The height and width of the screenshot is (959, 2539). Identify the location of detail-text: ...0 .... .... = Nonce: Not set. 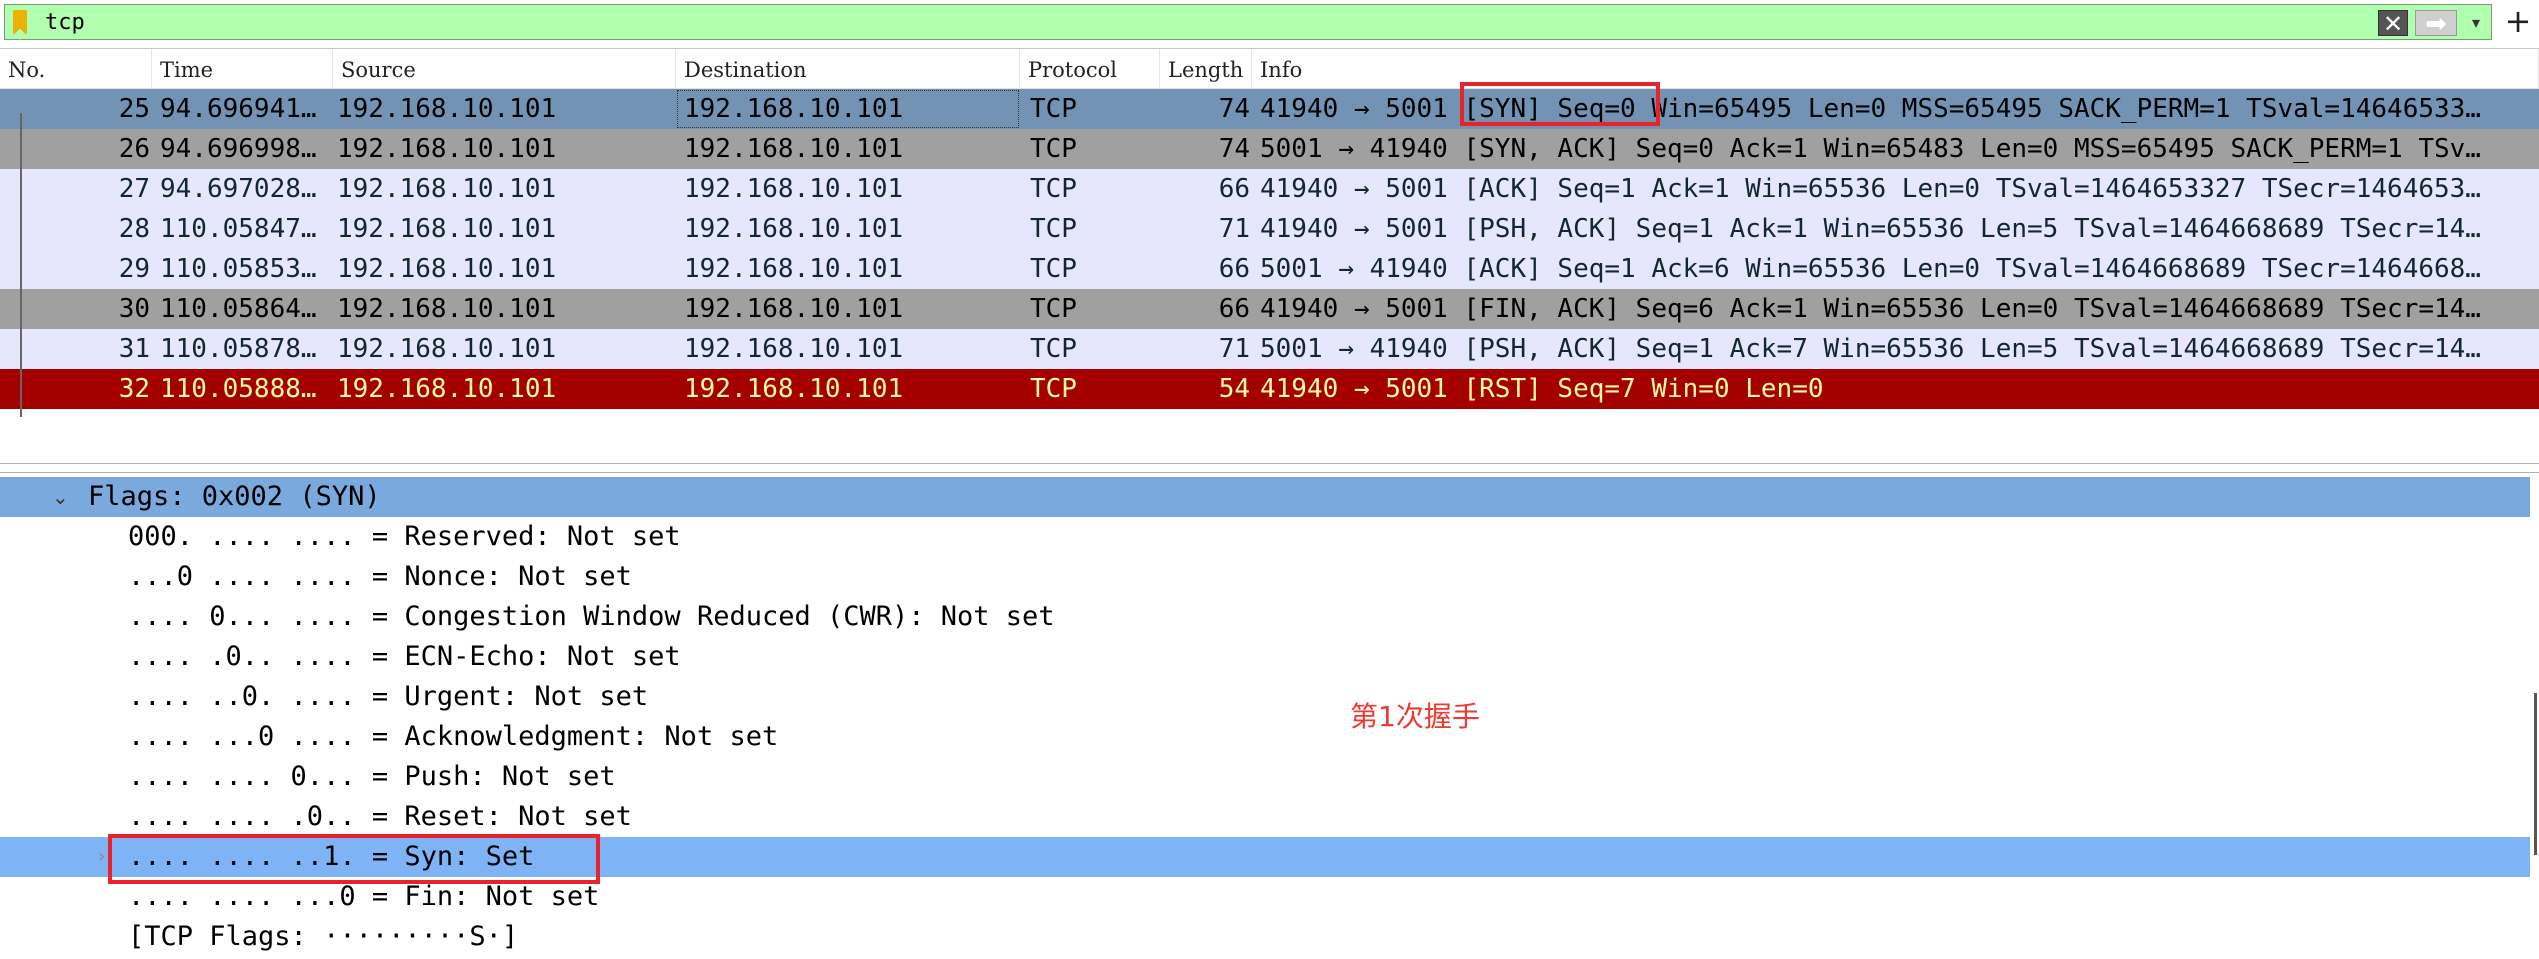
(380, 576).